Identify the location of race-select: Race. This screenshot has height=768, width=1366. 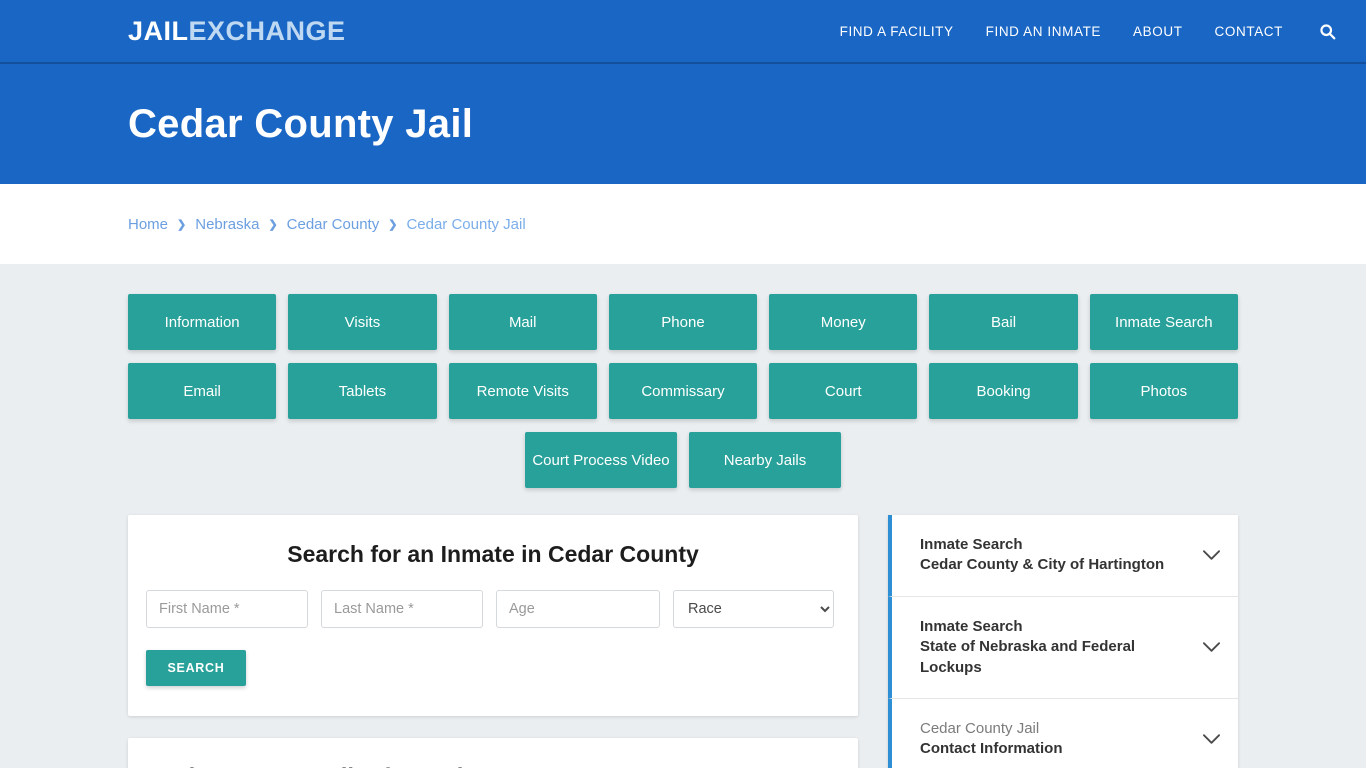
(753, 609).